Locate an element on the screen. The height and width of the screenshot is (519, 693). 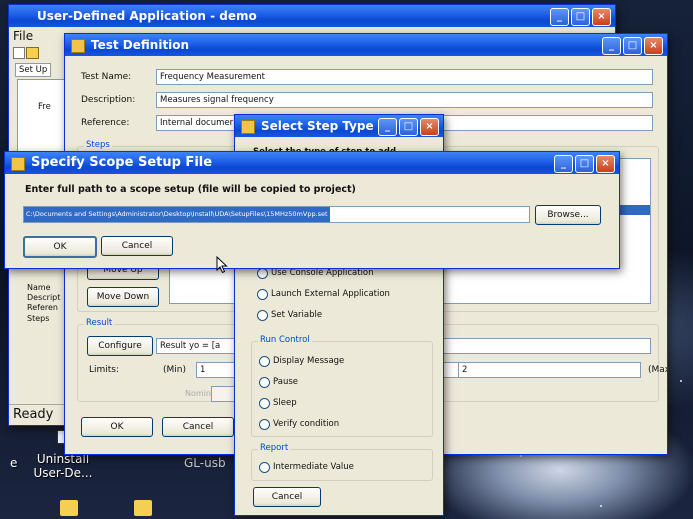
description-label: Description: is located at coordinates (108, 100).